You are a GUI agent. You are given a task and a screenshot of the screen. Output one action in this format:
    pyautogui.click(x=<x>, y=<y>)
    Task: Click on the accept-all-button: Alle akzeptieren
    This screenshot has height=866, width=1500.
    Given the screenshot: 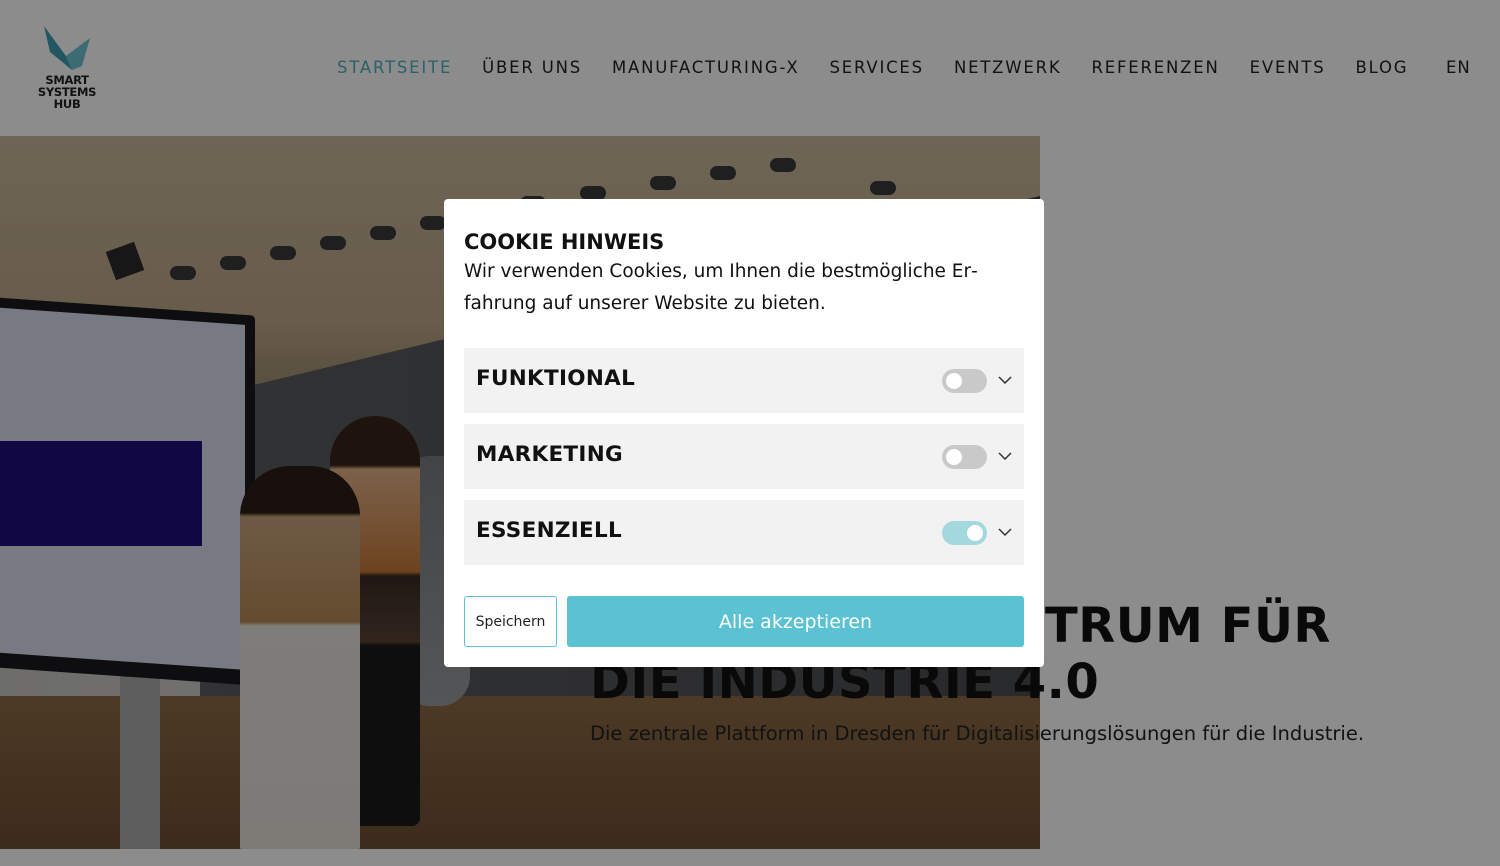 What is the action you would take?
    pyautogui.click(x=795, y=621)
    